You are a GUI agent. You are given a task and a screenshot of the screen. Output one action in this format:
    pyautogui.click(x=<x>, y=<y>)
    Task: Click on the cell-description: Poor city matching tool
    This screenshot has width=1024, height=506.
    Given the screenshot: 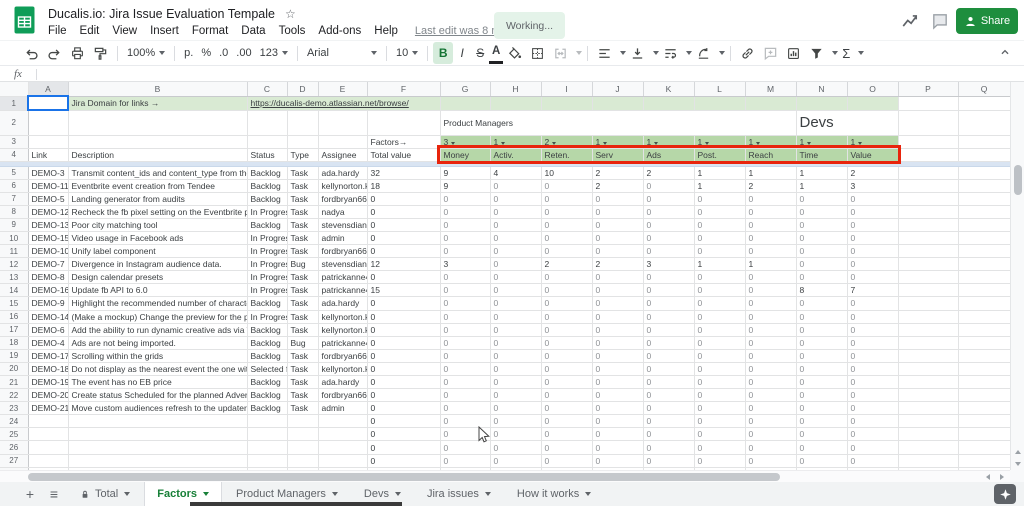 What is the action you would take?
    pyautogui.click(x=158, y=225)
    